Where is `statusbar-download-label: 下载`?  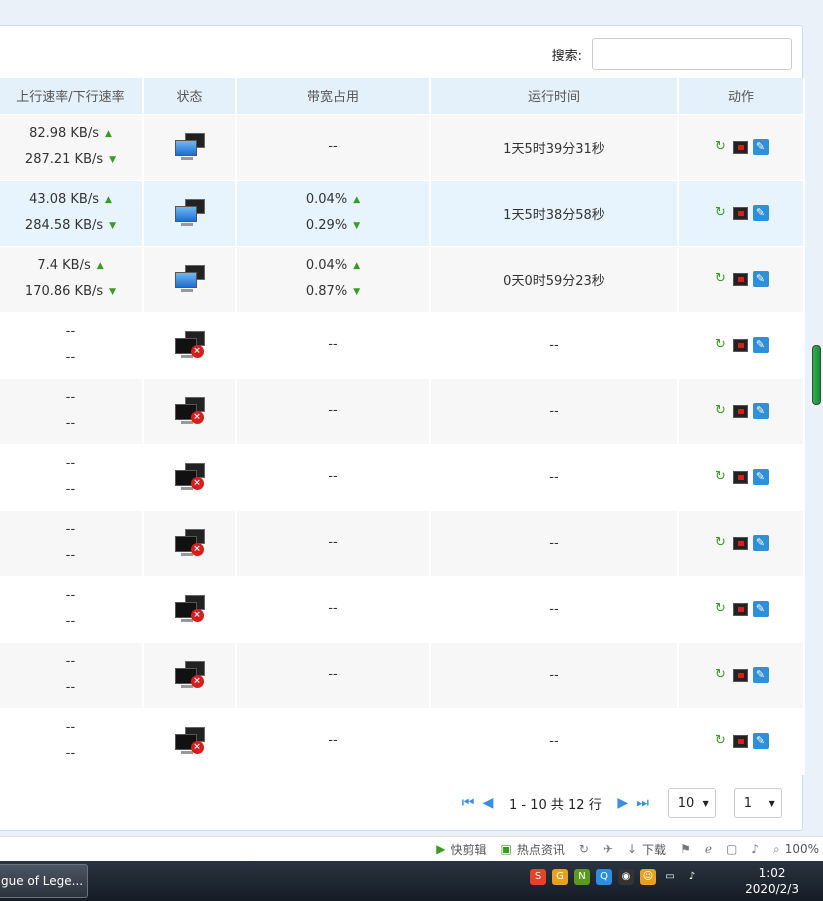
statusbar-download-label: 下载 is located at coordinates (654, 849).